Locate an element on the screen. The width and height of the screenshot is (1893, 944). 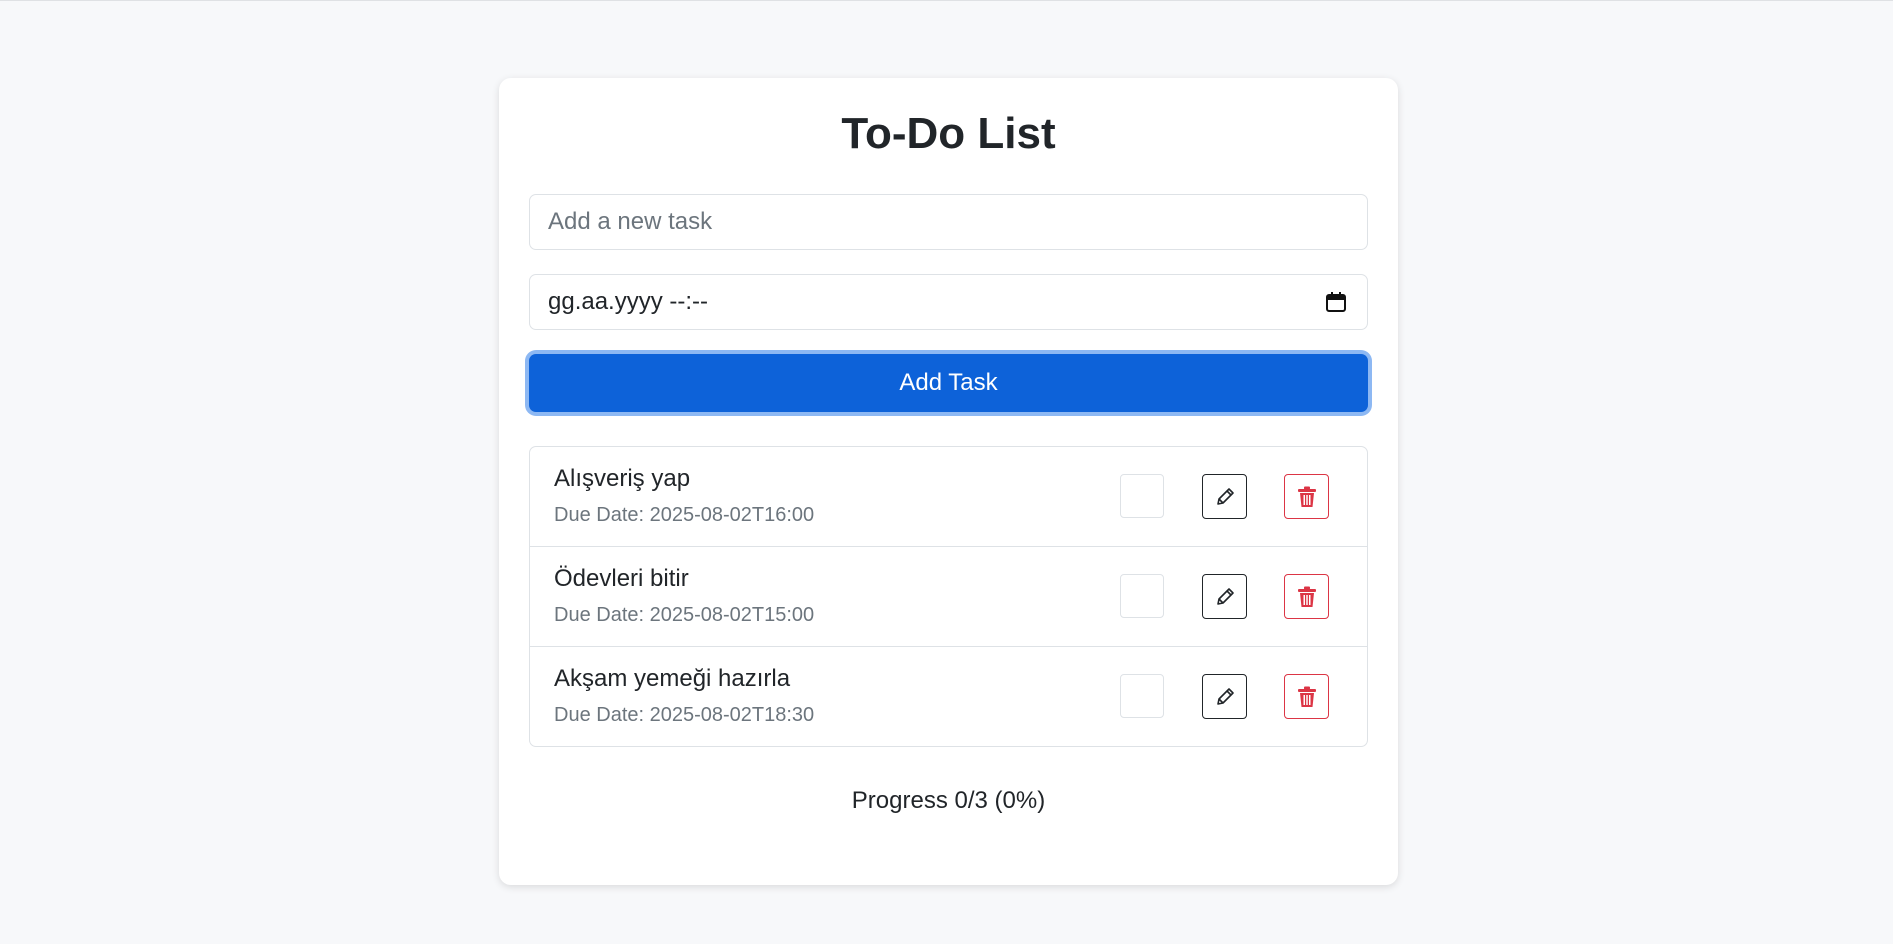
task-name: Akşam yemeği hazırla is located at coordinates (672, 678).